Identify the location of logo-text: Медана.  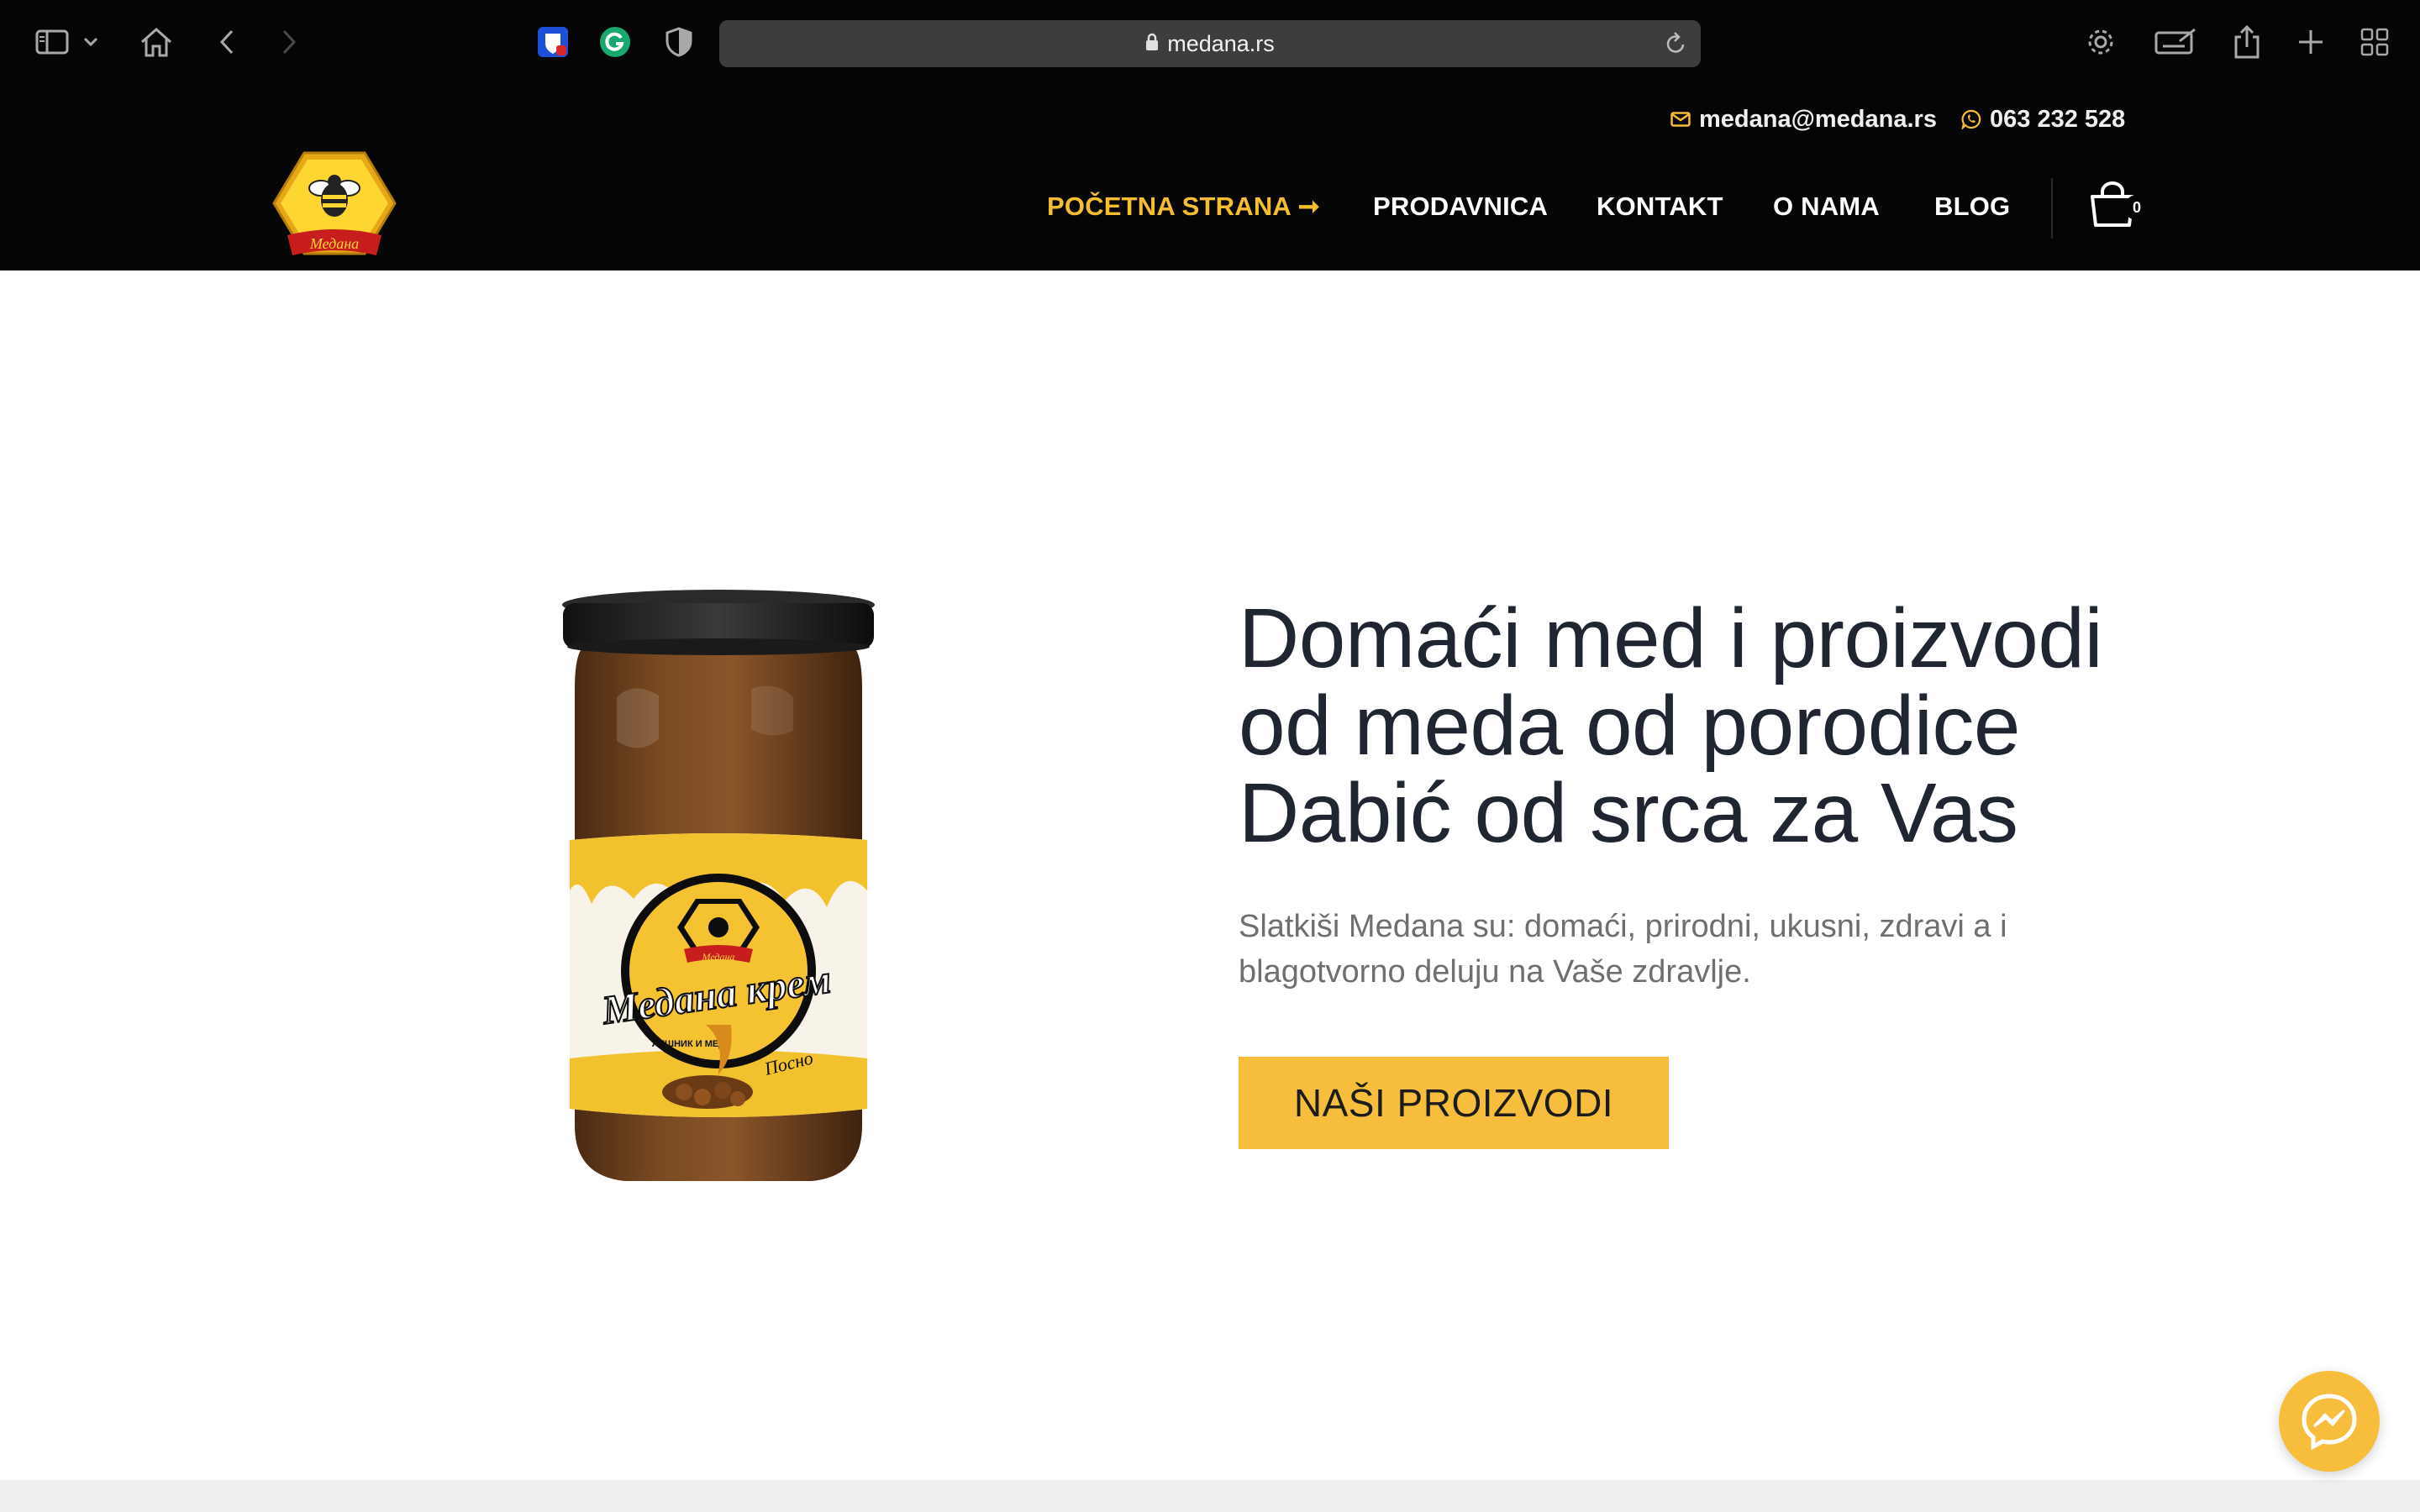
(334, 243).